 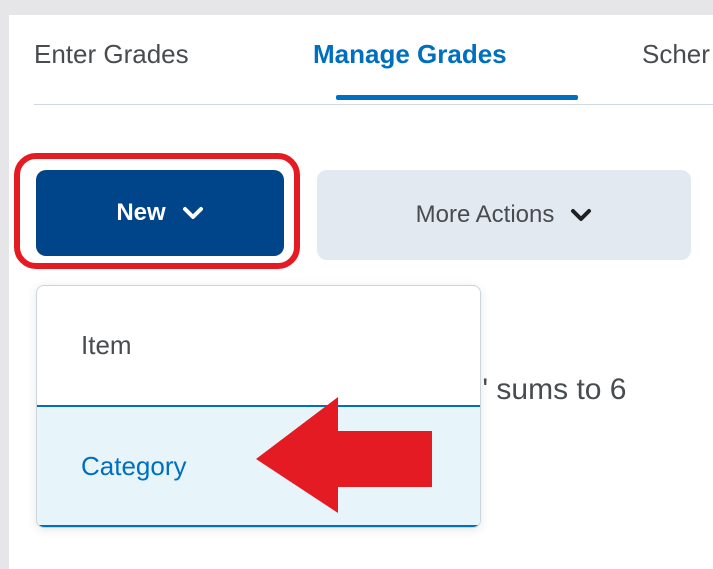 I want to click on new-button: New, so click(x=160, y=213).